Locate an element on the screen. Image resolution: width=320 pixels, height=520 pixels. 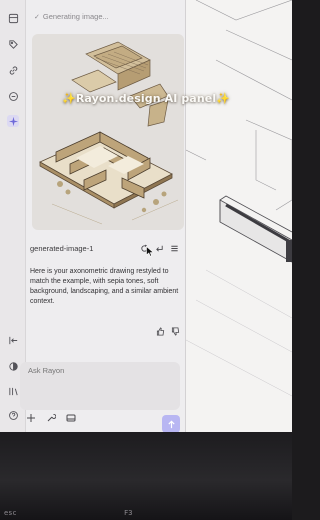
overlay-title-text: Rayon.design AI panel is located at coordinates (146, 98).